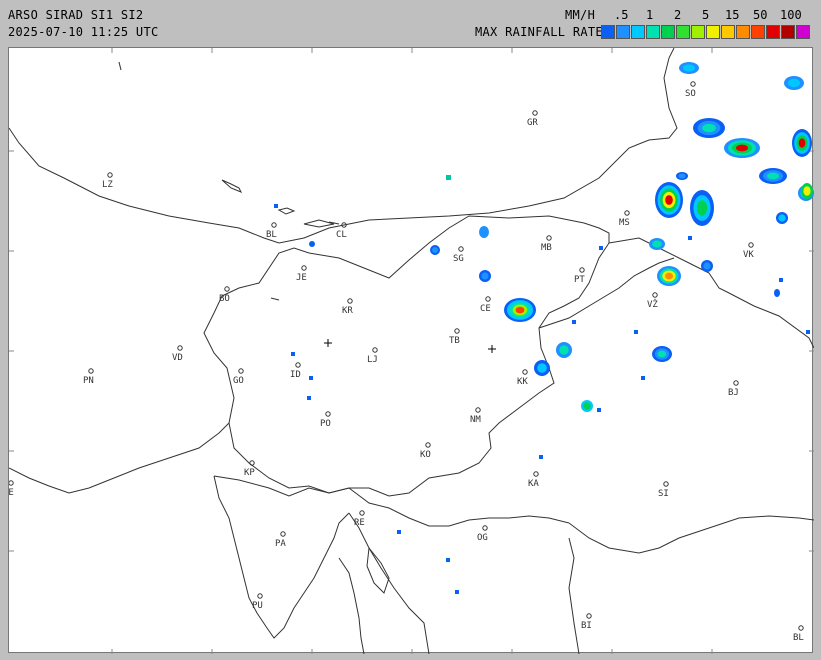  What do you see at coordinates (271, 235) in the screenshot?
I see `city-label: BL` at bounding box center [271, 235].